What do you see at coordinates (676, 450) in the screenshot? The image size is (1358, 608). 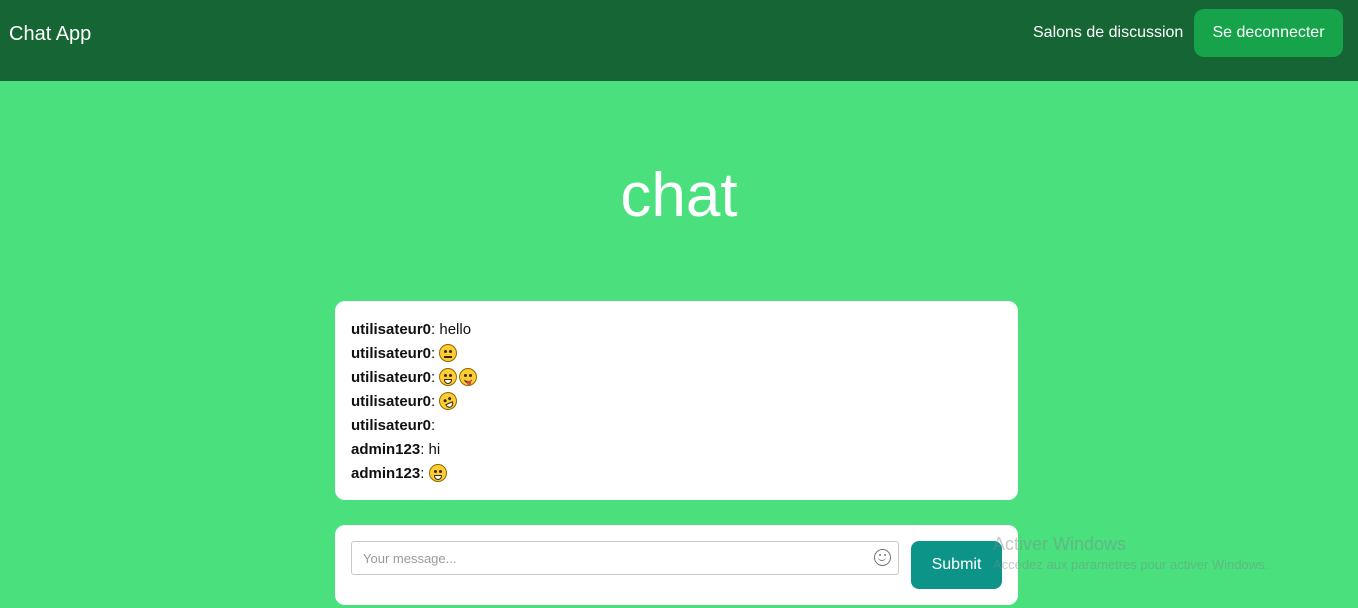 I see `message-item: admin123: hi` at bounding box center [676, 450].